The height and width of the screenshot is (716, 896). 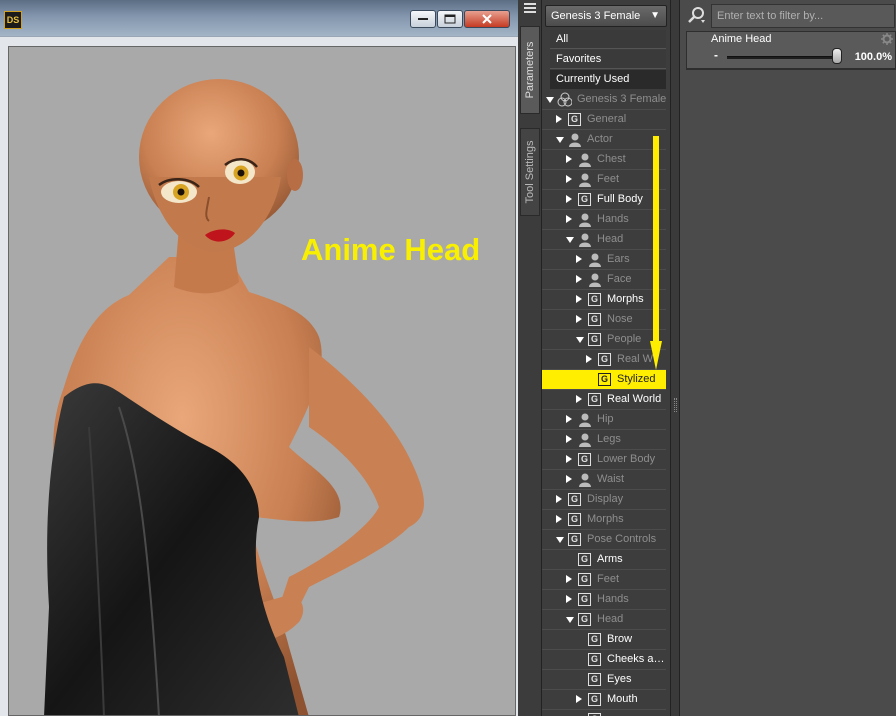 I want to click on tree-row: G Real World, so click(x=604, y=400).